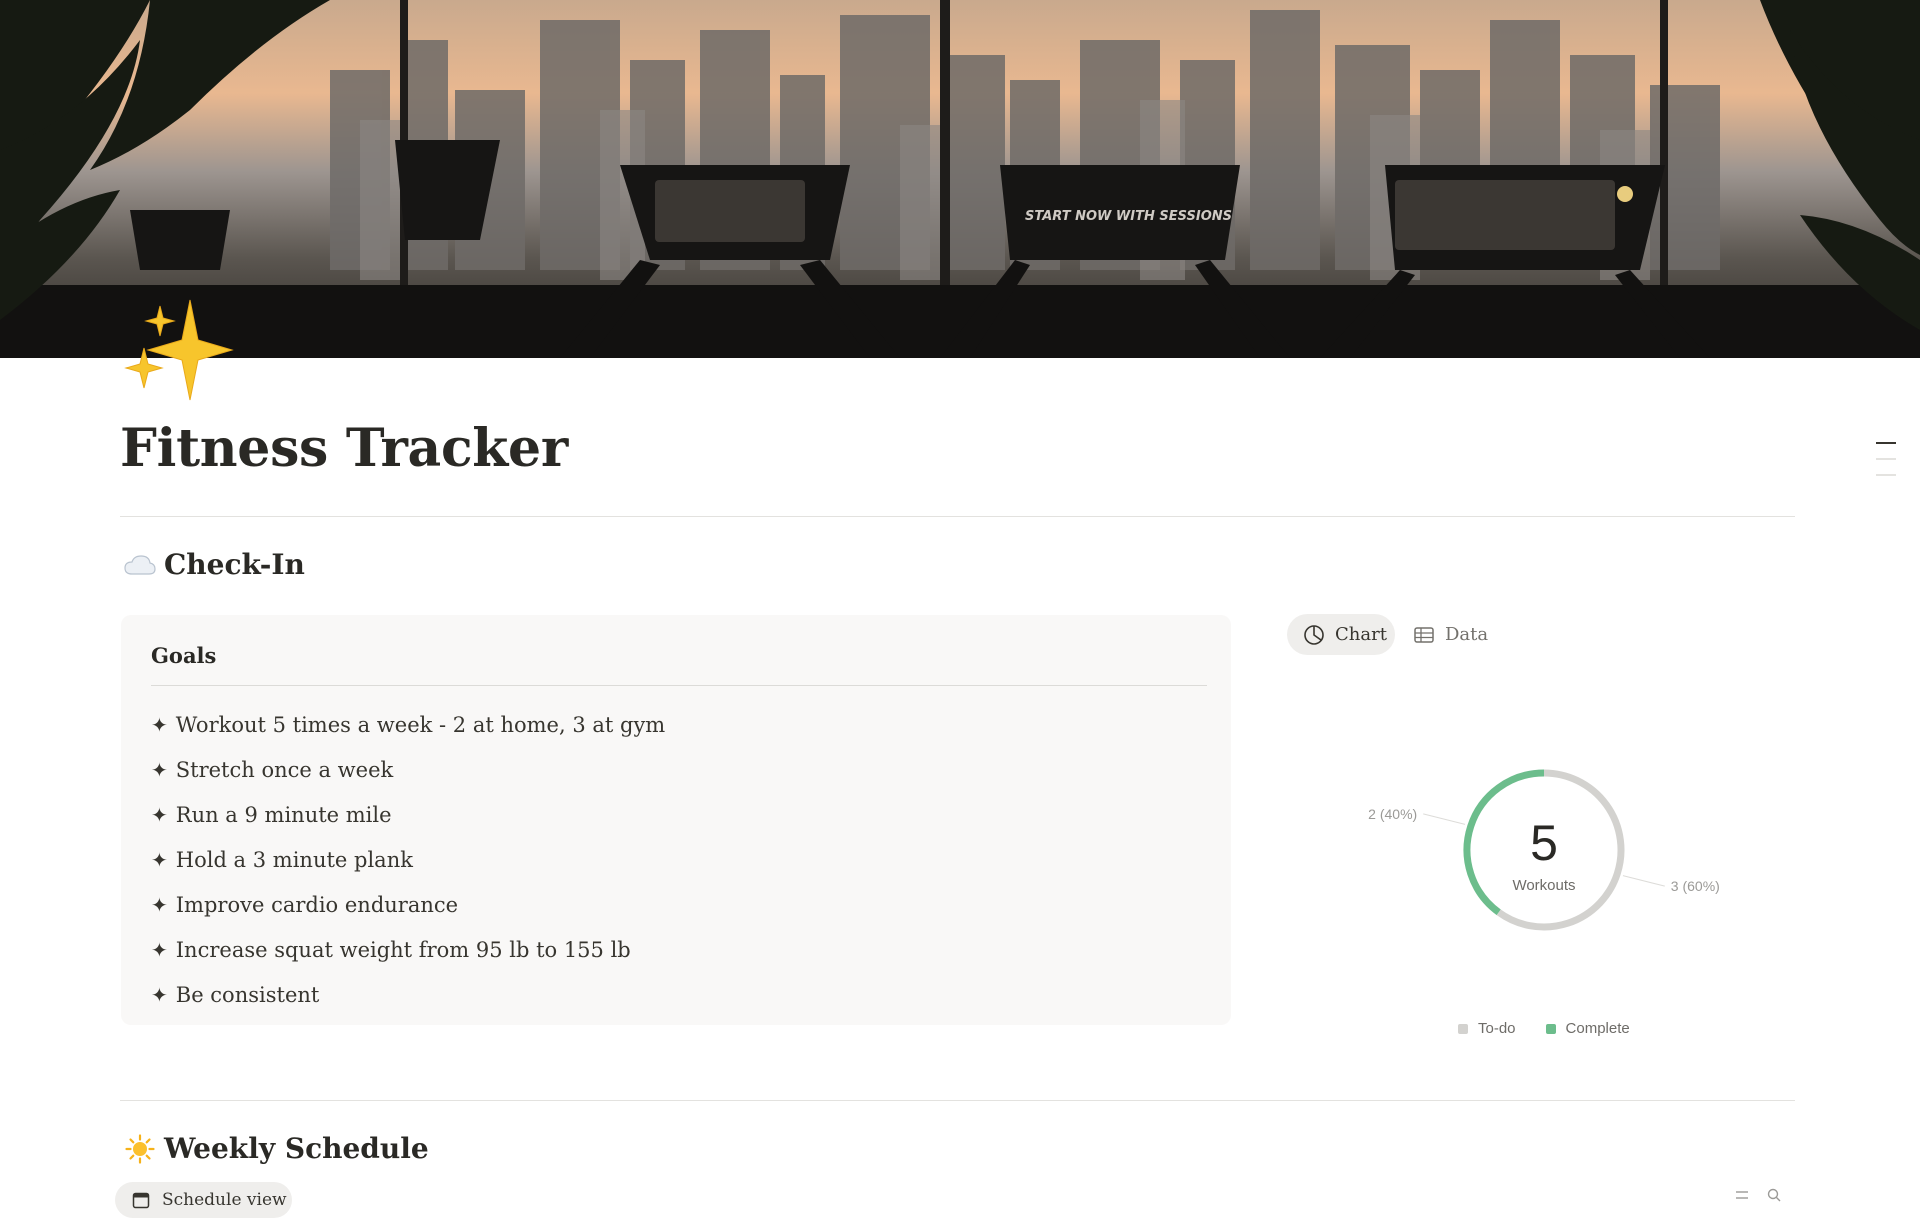  What do you see at coordinates (1742, 1195) in the screenshot?
I see `sliders-icon` at bounding box center [1742, 1195].